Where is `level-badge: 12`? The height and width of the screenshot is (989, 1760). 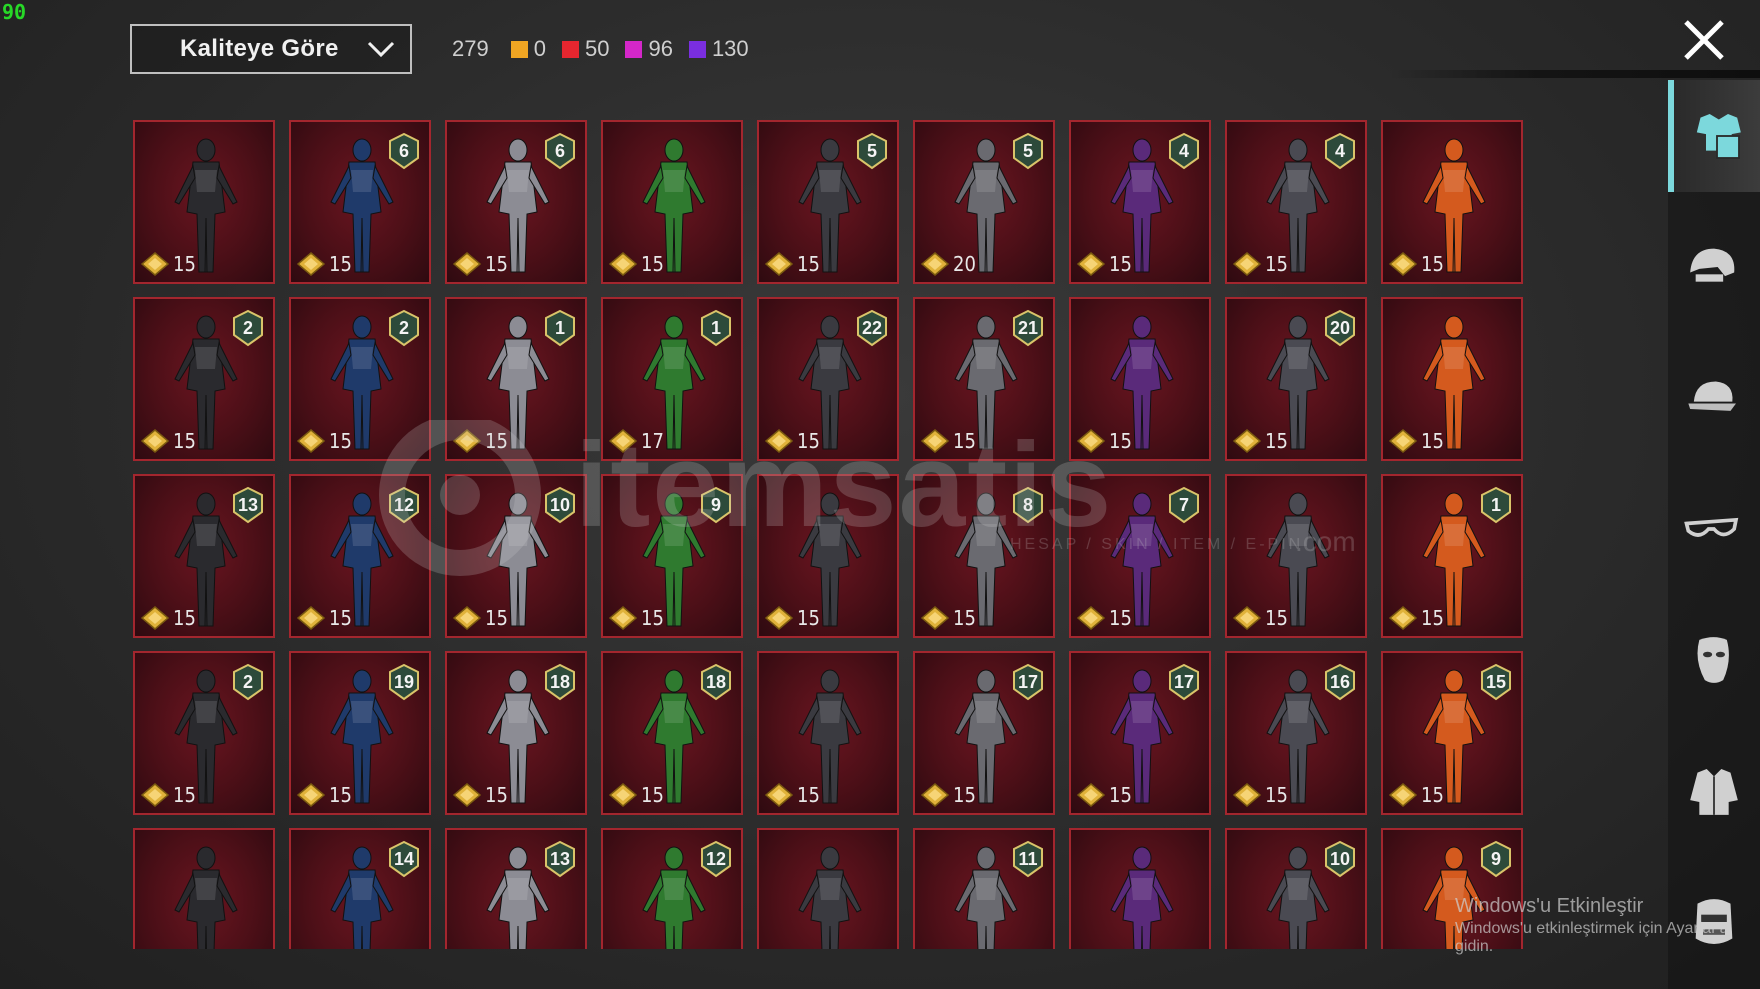
level-badge: 12 is located at coordinates (716, 859).